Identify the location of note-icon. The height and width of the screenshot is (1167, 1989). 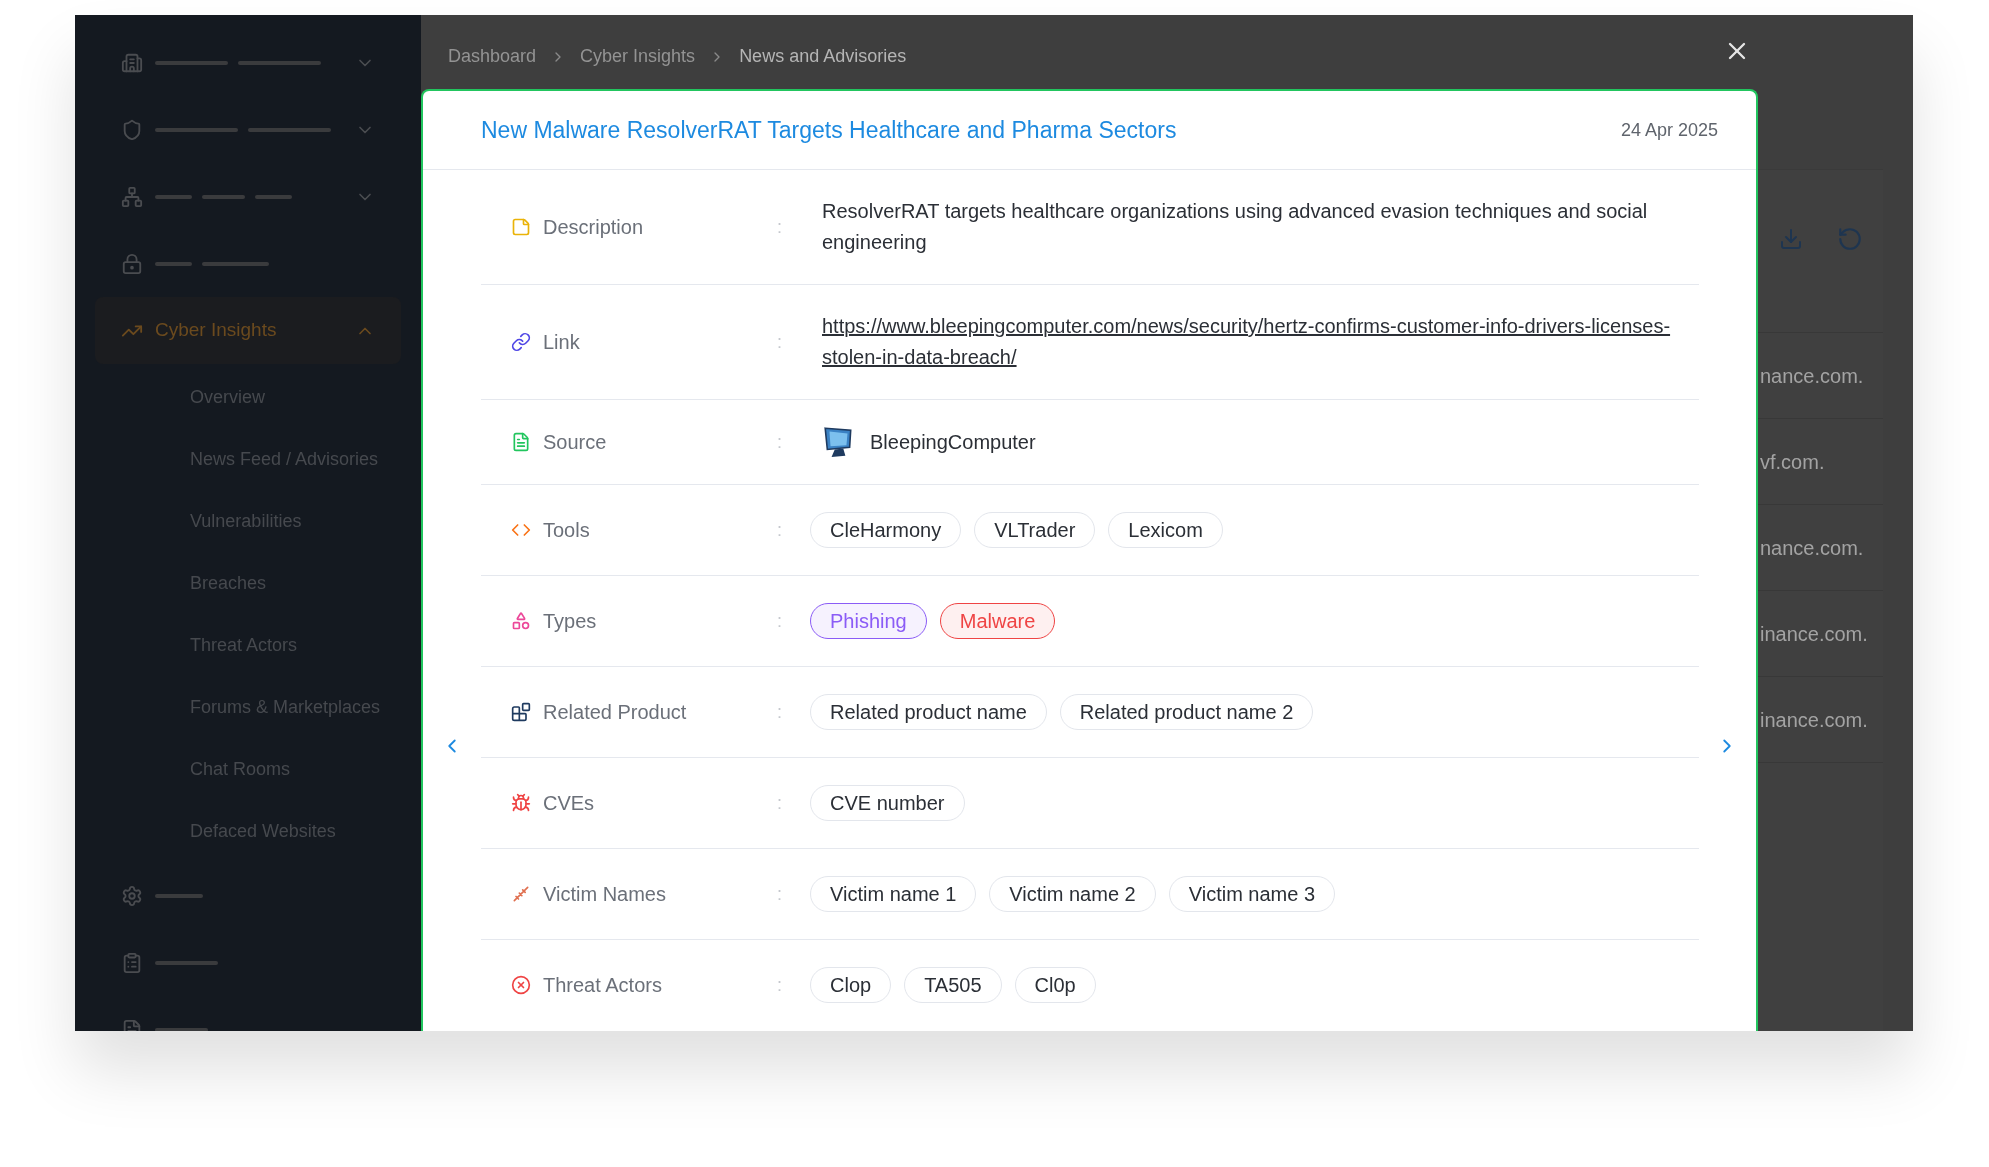
(521, 227).